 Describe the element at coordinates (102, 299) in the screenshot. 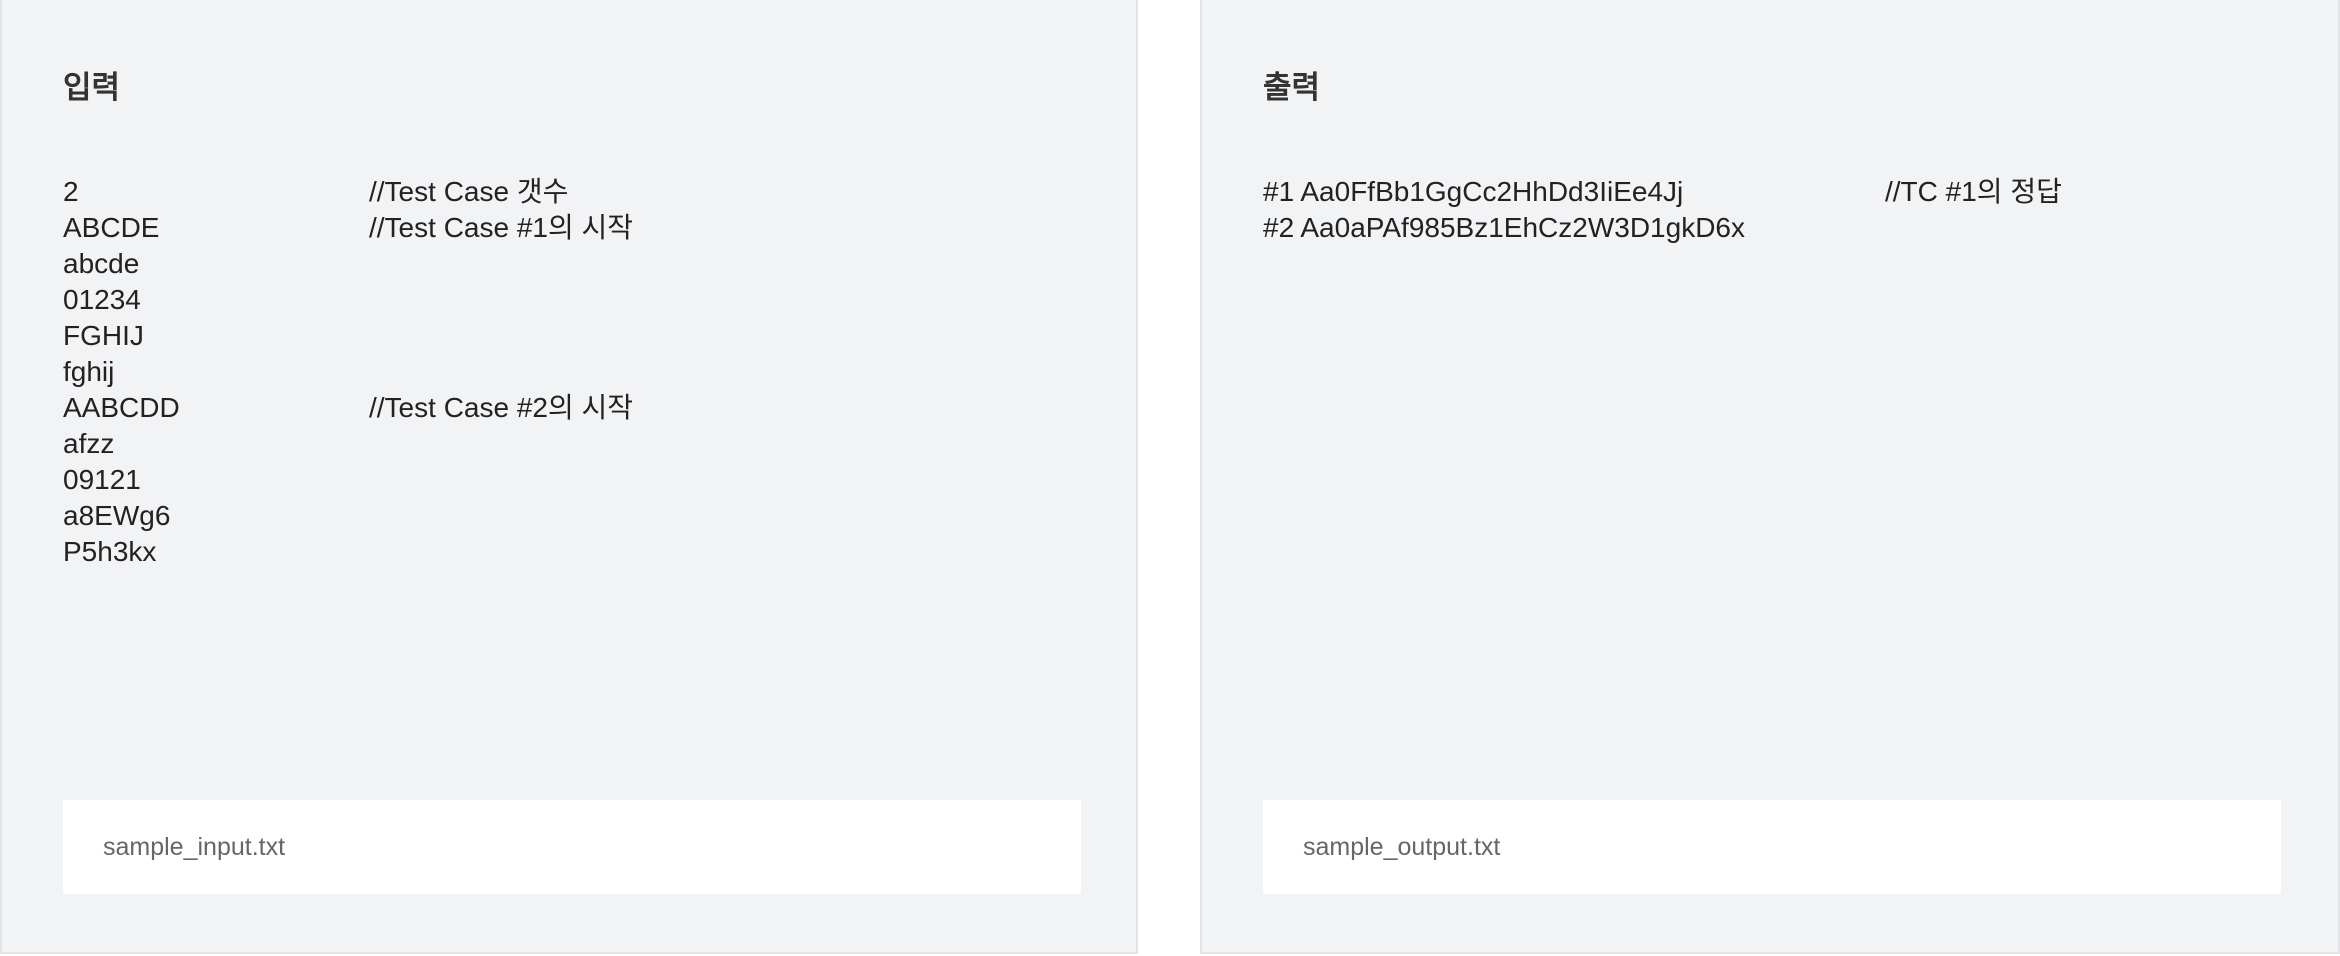

I see `line-text: 01234` at that location.